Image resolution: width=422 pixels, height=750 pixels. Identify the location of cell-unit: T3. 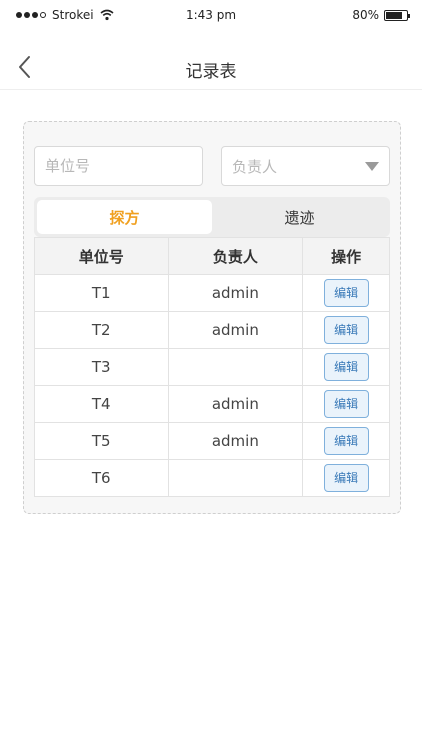
(101, 367).